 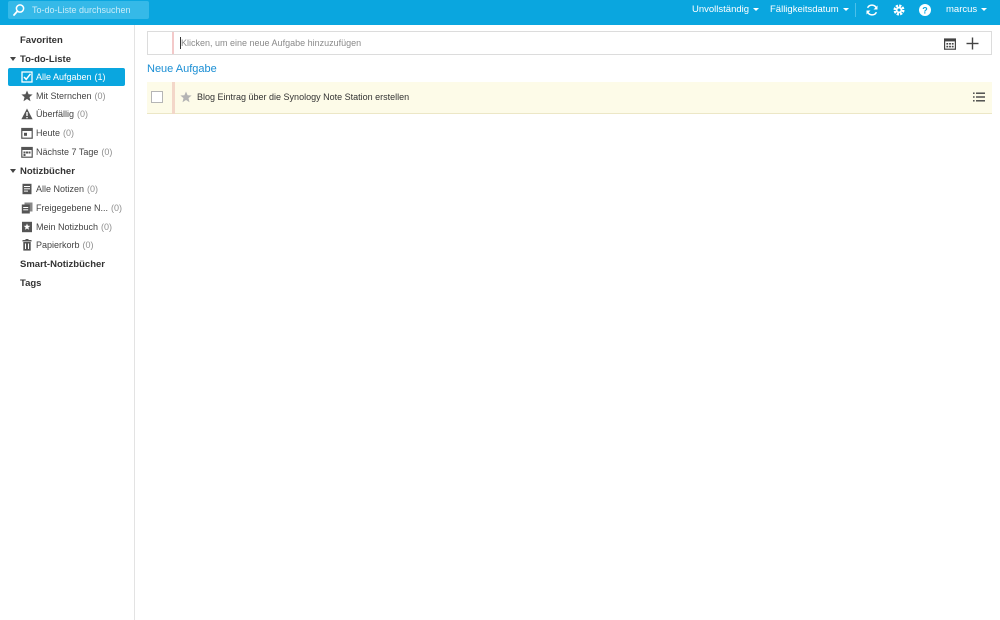 I want to click on sidebar-item-label: Alle Notizen, so click(x=60, y=189).